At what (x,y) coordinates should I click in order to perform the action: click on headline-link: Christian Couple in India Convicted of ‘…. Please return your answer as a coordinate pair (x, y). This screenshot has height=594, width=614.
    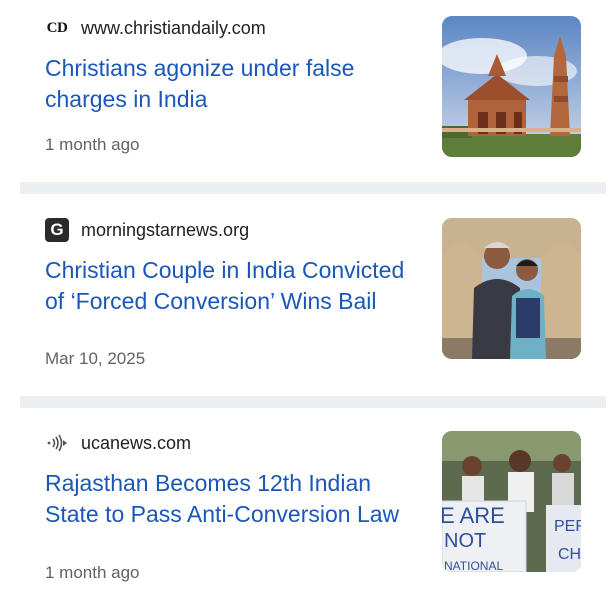
    Looking at the image, I should click on (231, 285).